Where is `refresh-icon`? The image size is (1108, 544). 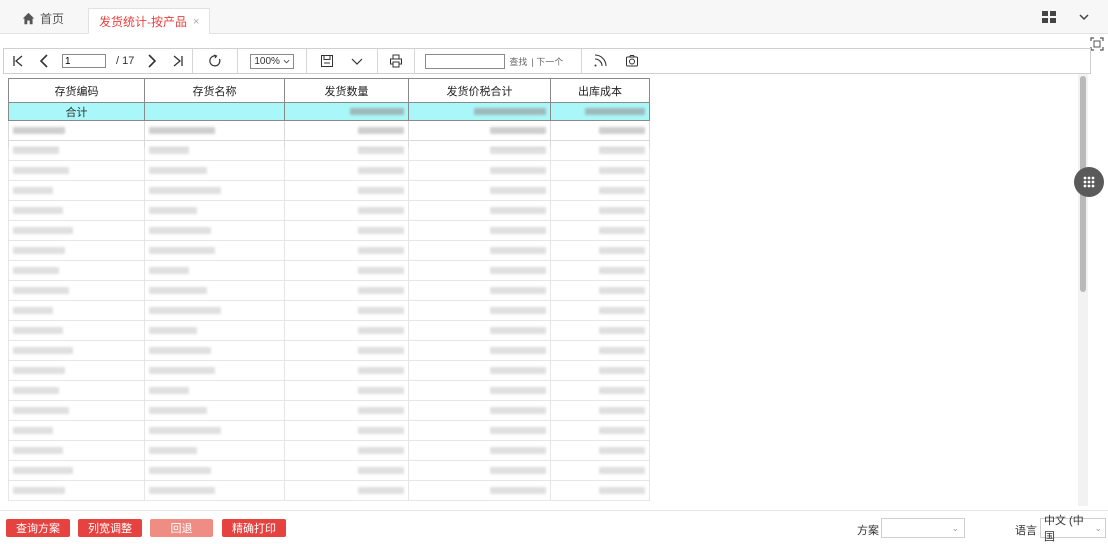 refresh-icon is located at coordinates (215, 61).